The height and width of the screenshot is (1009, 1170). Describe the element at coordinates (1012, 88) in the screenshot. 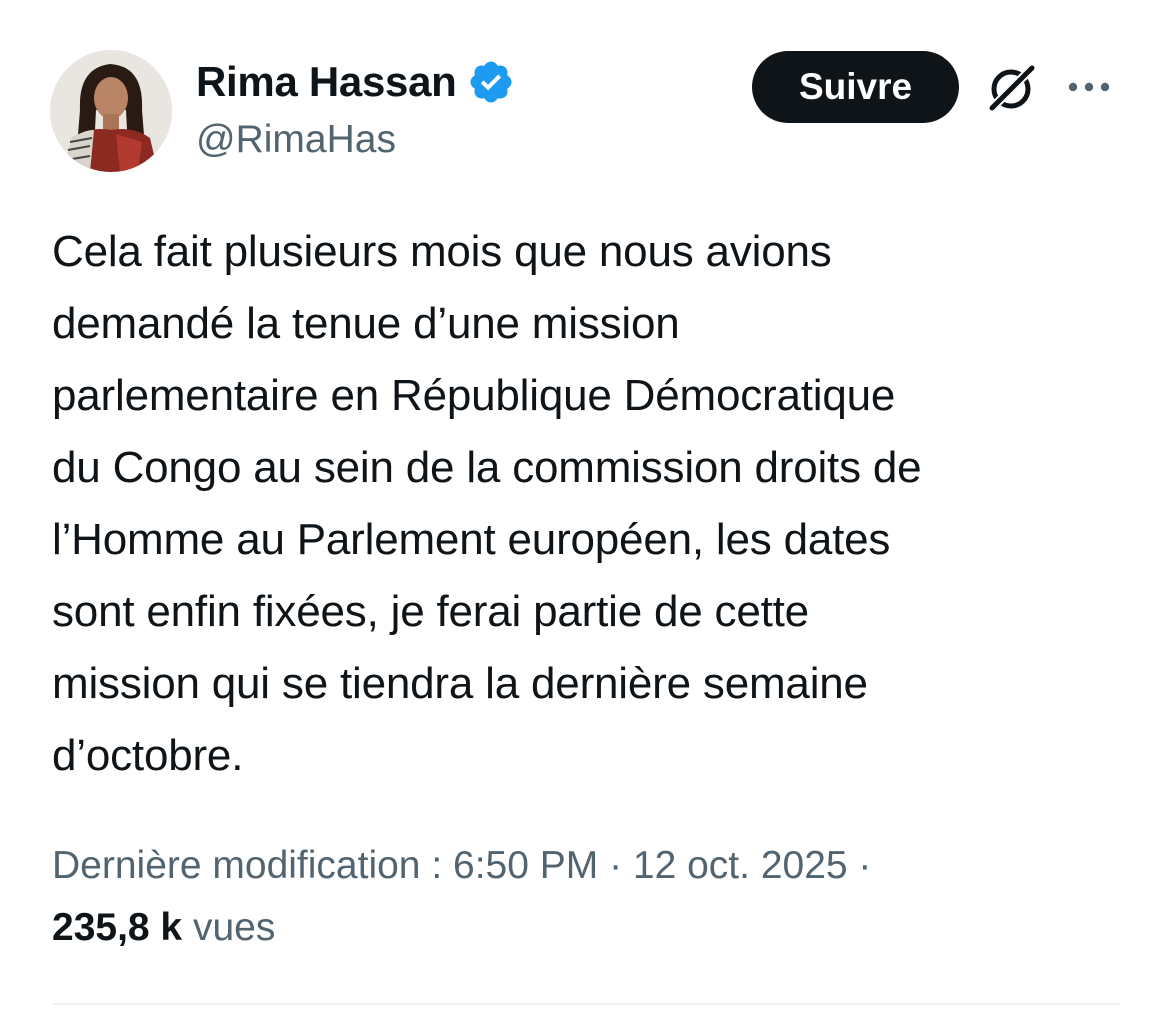

I see `grok-icon` at that location.